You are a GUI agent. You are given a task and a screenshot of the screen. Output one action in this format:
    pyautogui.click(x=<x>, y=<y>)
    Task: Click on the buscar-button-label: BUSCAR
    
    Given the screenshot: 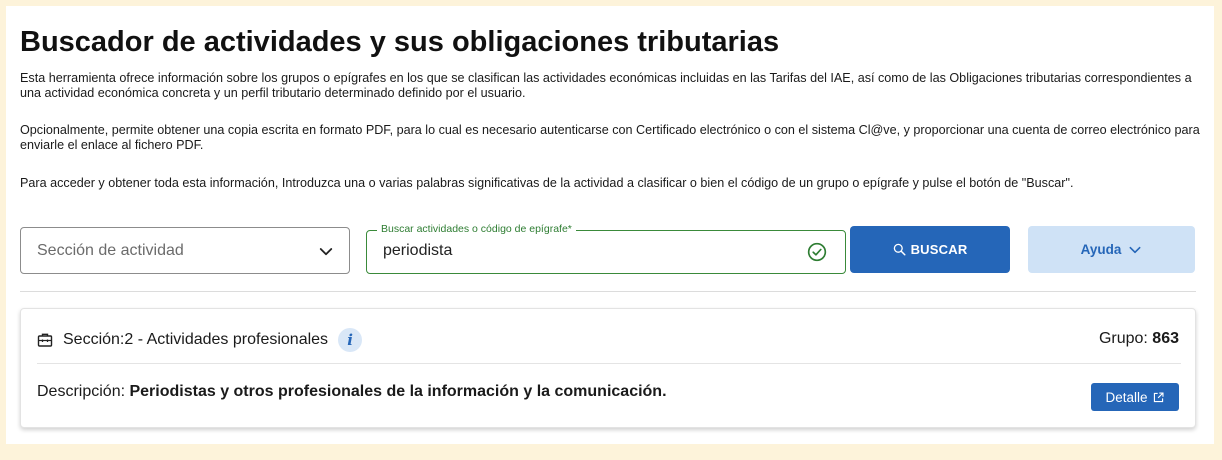 What is the action you would take?
    pyautogui.click(x=939, y=249)
    